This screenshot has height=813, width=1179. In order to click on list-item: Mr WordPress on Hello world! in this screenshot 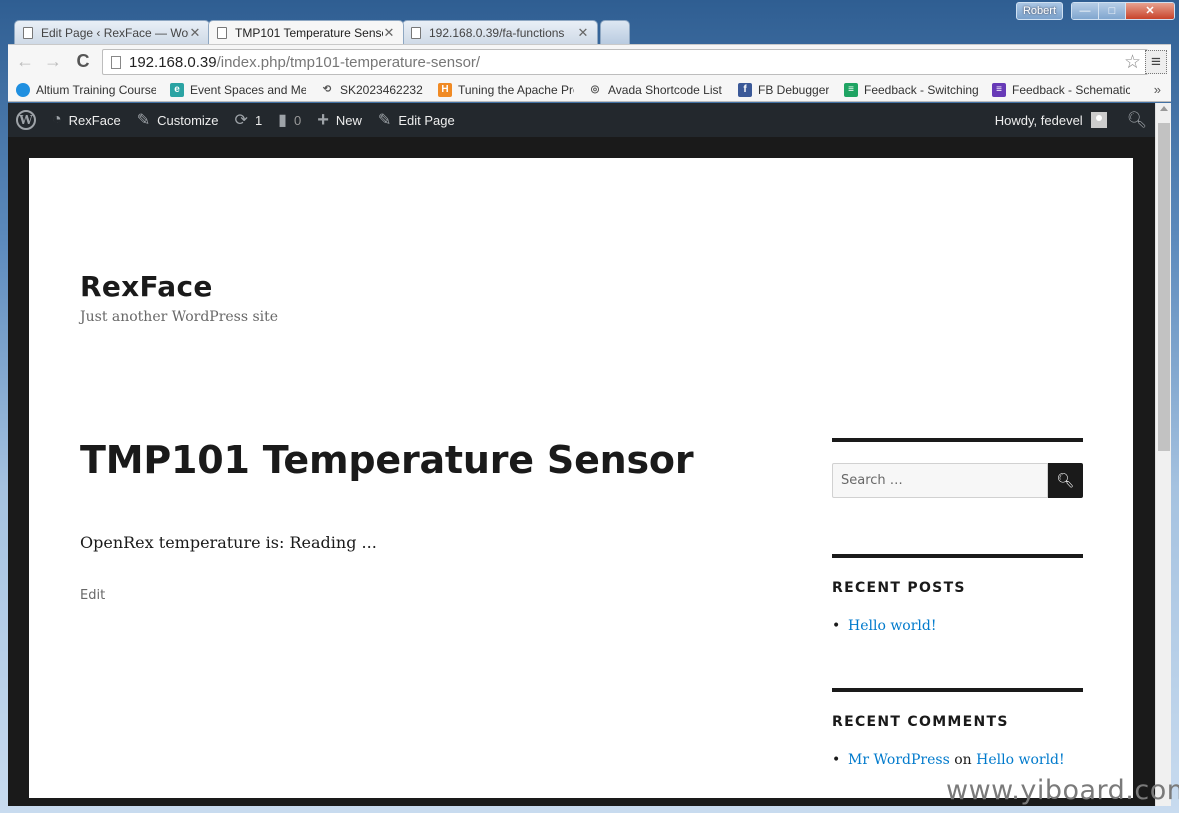, I will do `click(957, 760)`.